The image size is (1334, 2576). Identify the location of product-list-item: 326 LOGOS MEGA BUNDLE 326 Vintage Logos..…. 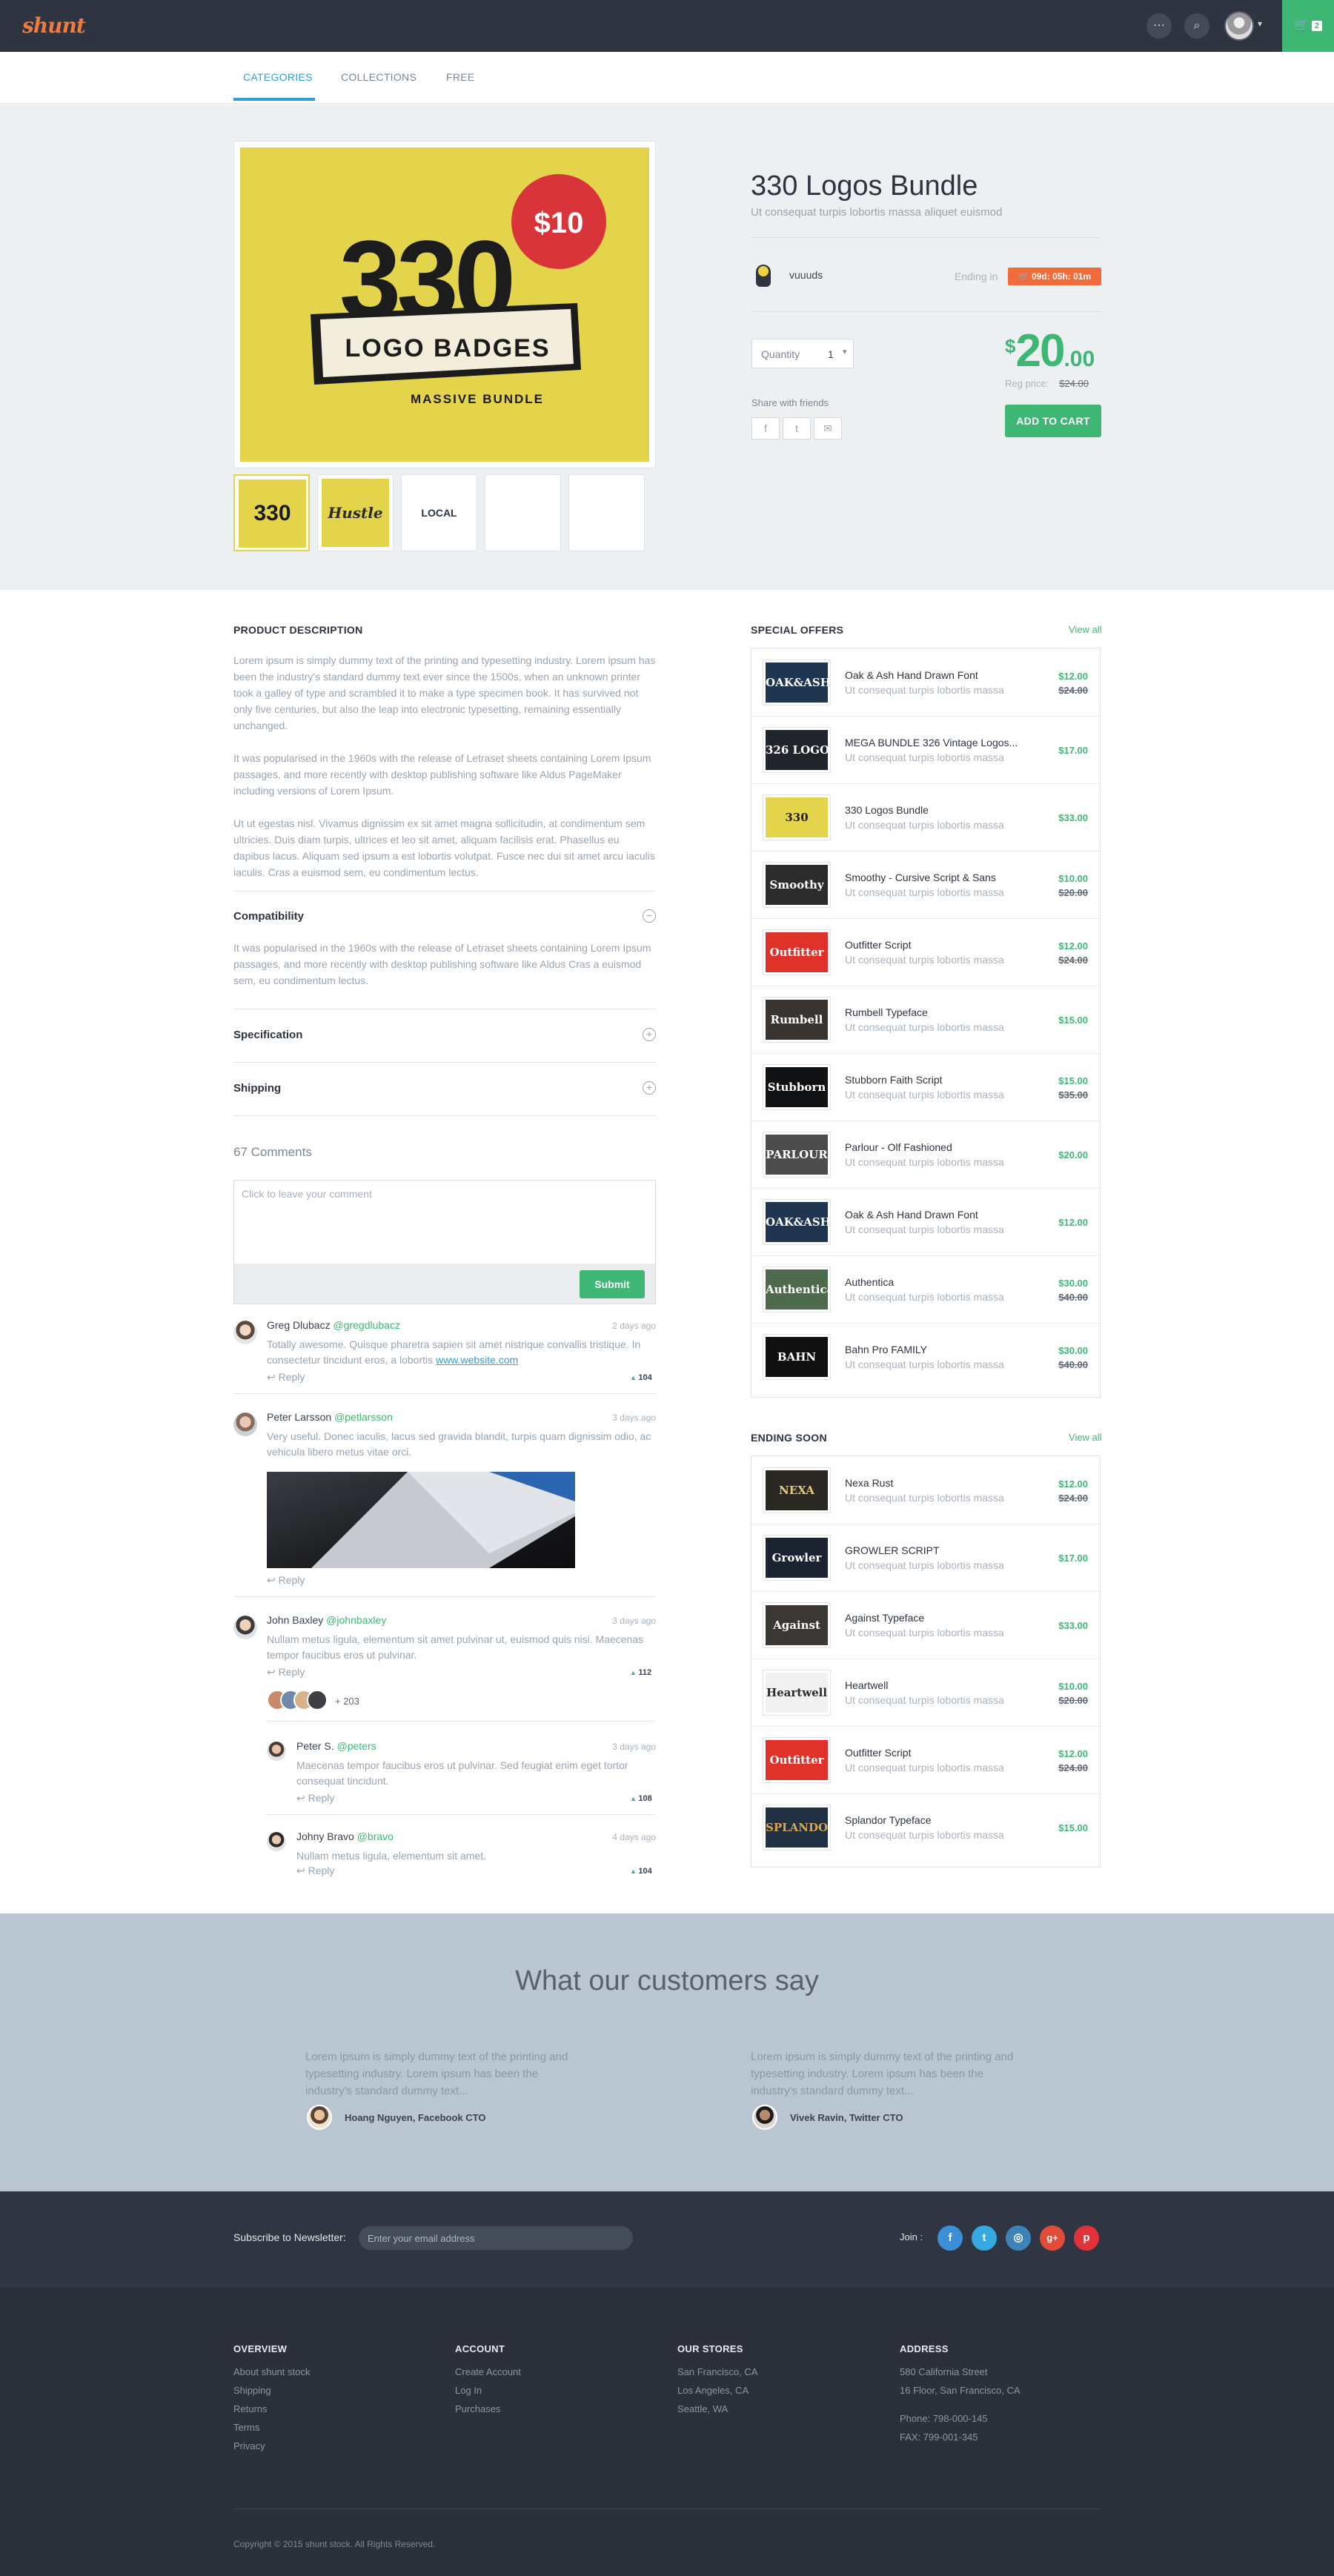
(925, 750).